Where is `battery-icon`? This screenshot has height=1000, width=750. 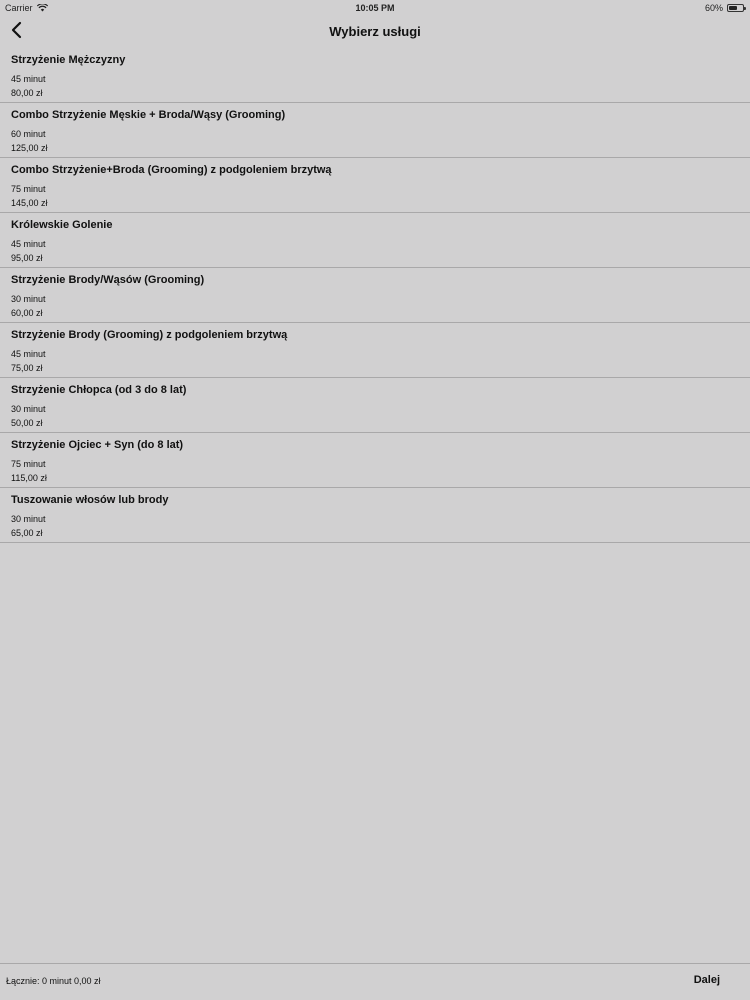 battery-icon is located at coordinates (736, 8).